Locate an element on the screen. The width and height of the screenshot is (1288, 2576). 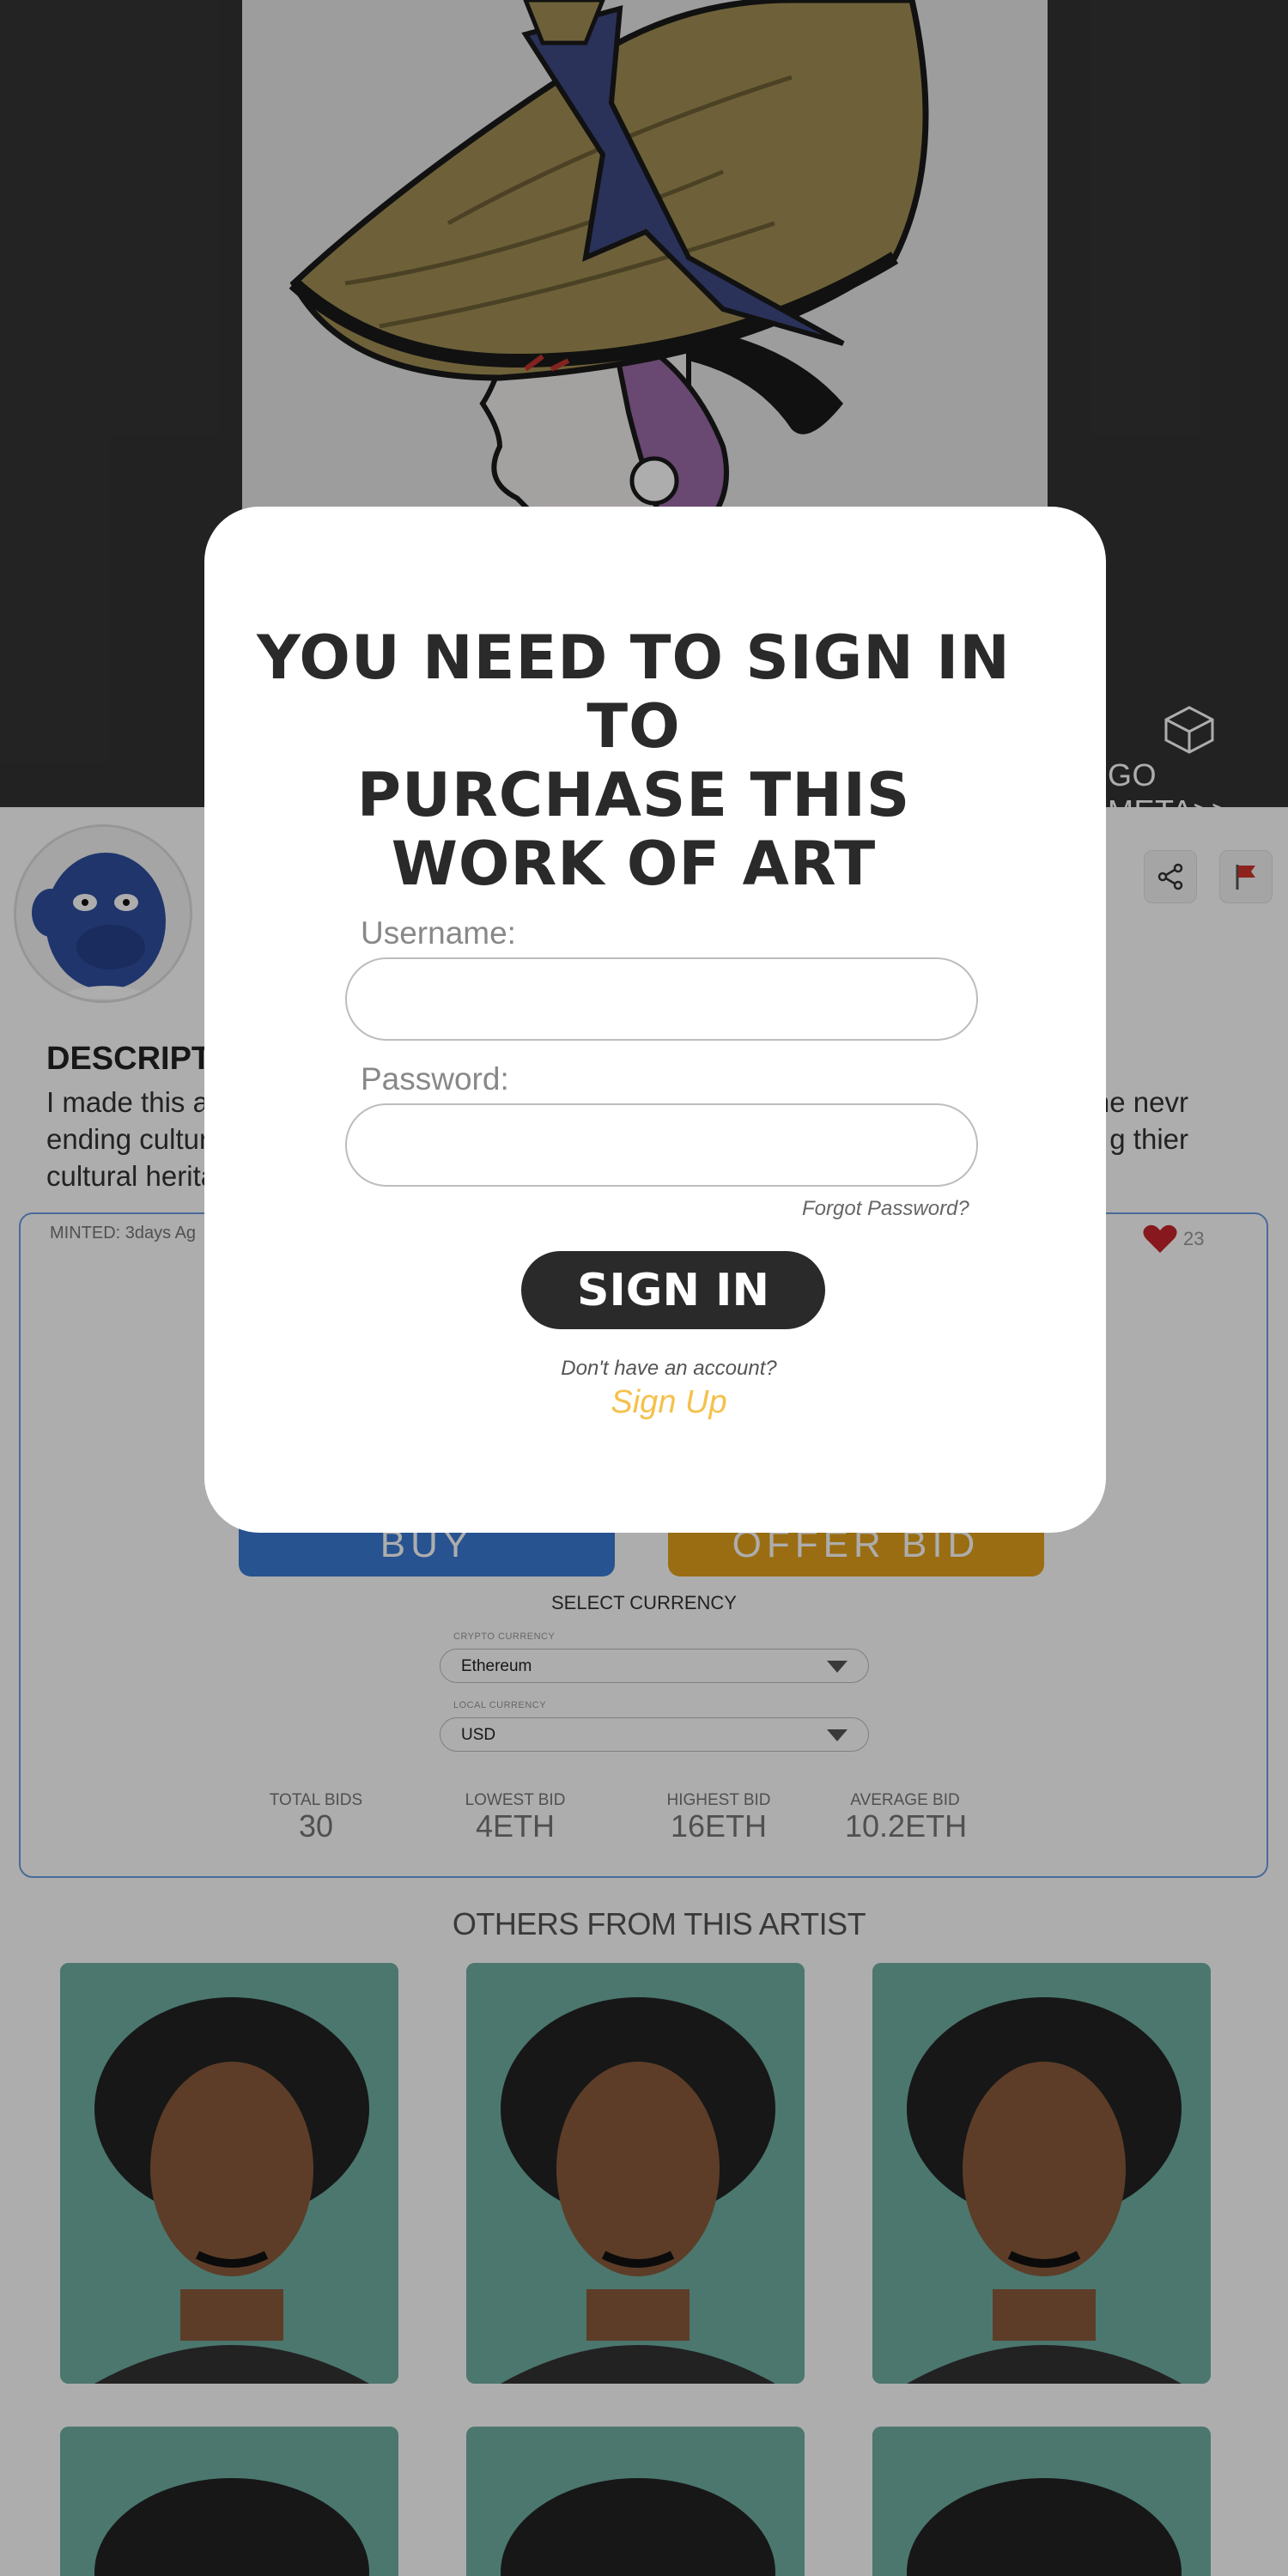
modal-title-line: YOU NEED TO SIGN IN TO is located at coordinates (634, 693).